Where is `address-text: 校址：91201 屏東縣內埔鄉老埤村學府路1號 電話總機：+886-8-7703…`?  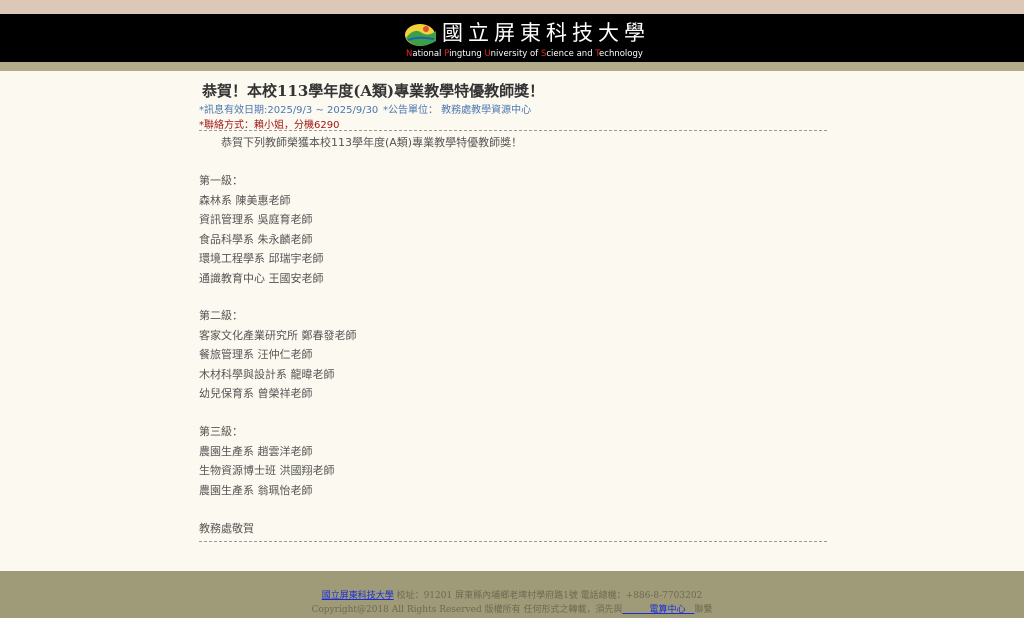 address-text: 校址：91201 屏東縣內埔鄉老埤村學府路1號 電話總機：+886-8-7703… is located at coordinates (548, 596).